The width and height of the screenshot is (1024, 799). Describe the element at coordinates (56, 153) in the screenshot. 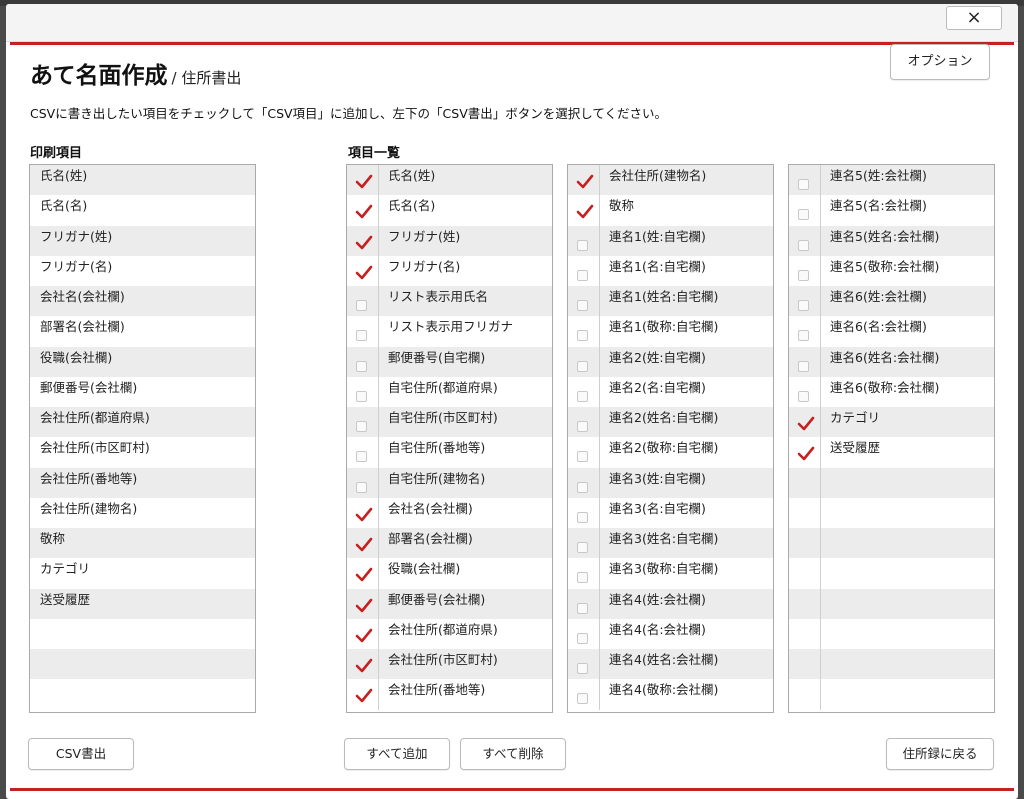

I see `print-items-label: 印刷項目` at that location.